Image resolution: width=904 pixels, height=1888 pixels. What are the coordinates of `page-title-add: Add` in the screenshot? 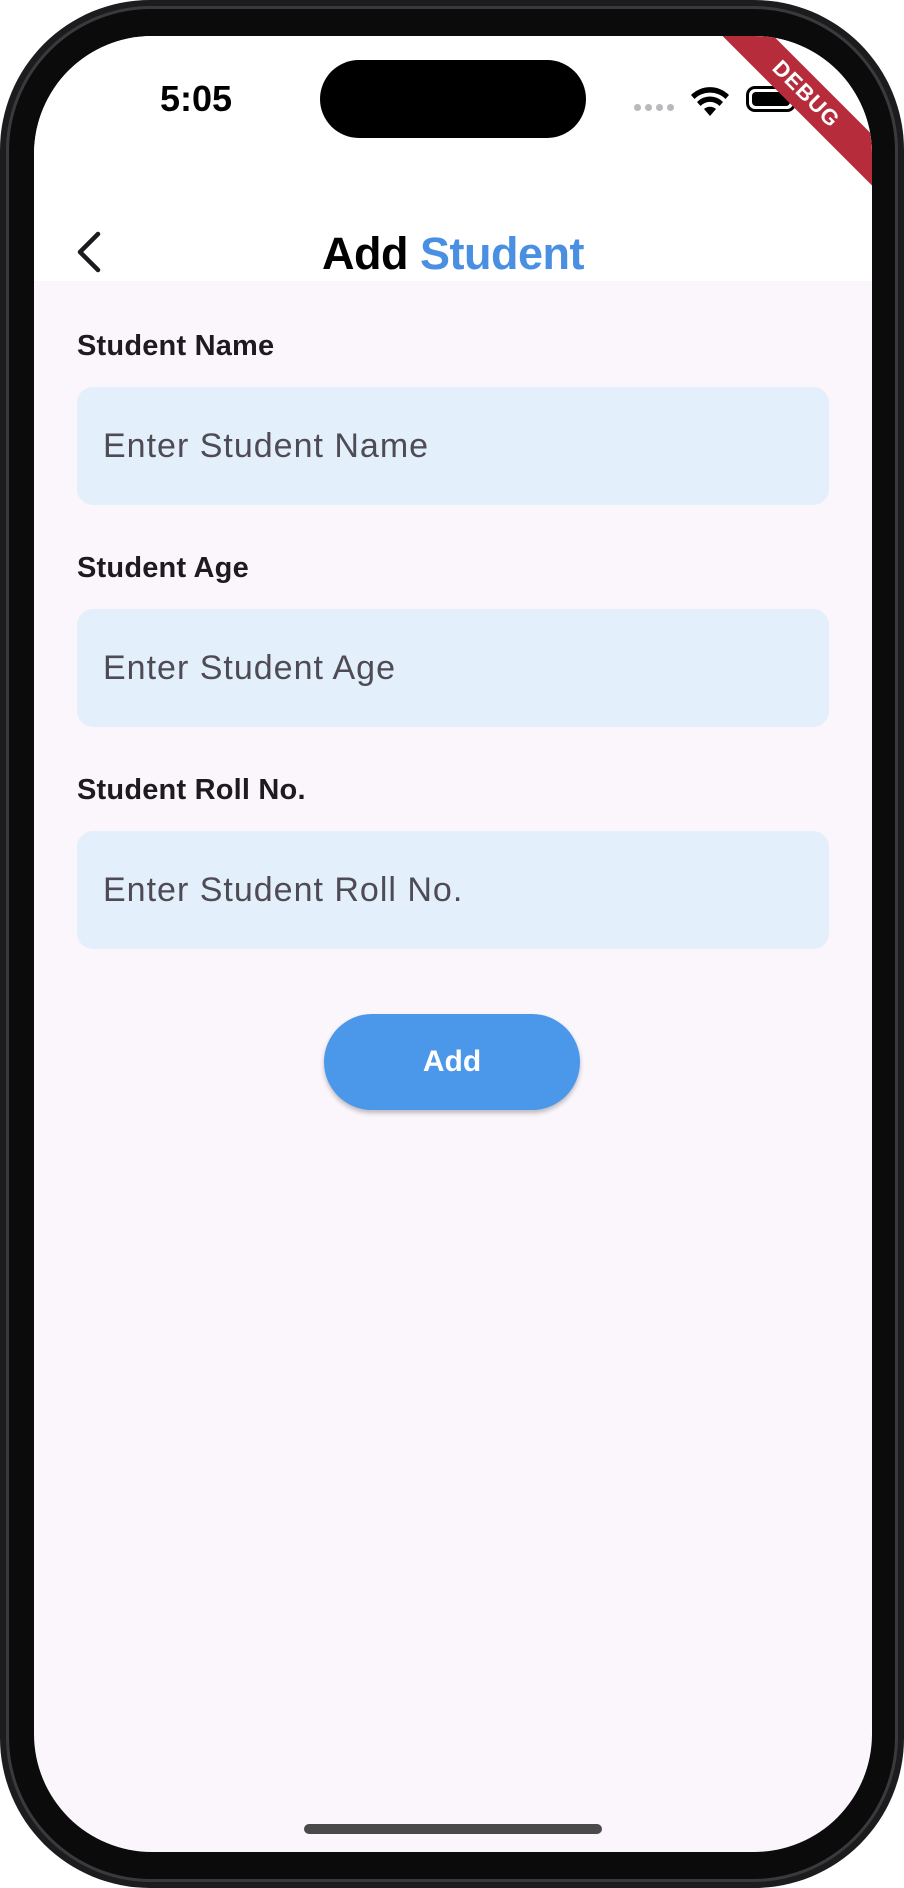 It's located at (365, 253).